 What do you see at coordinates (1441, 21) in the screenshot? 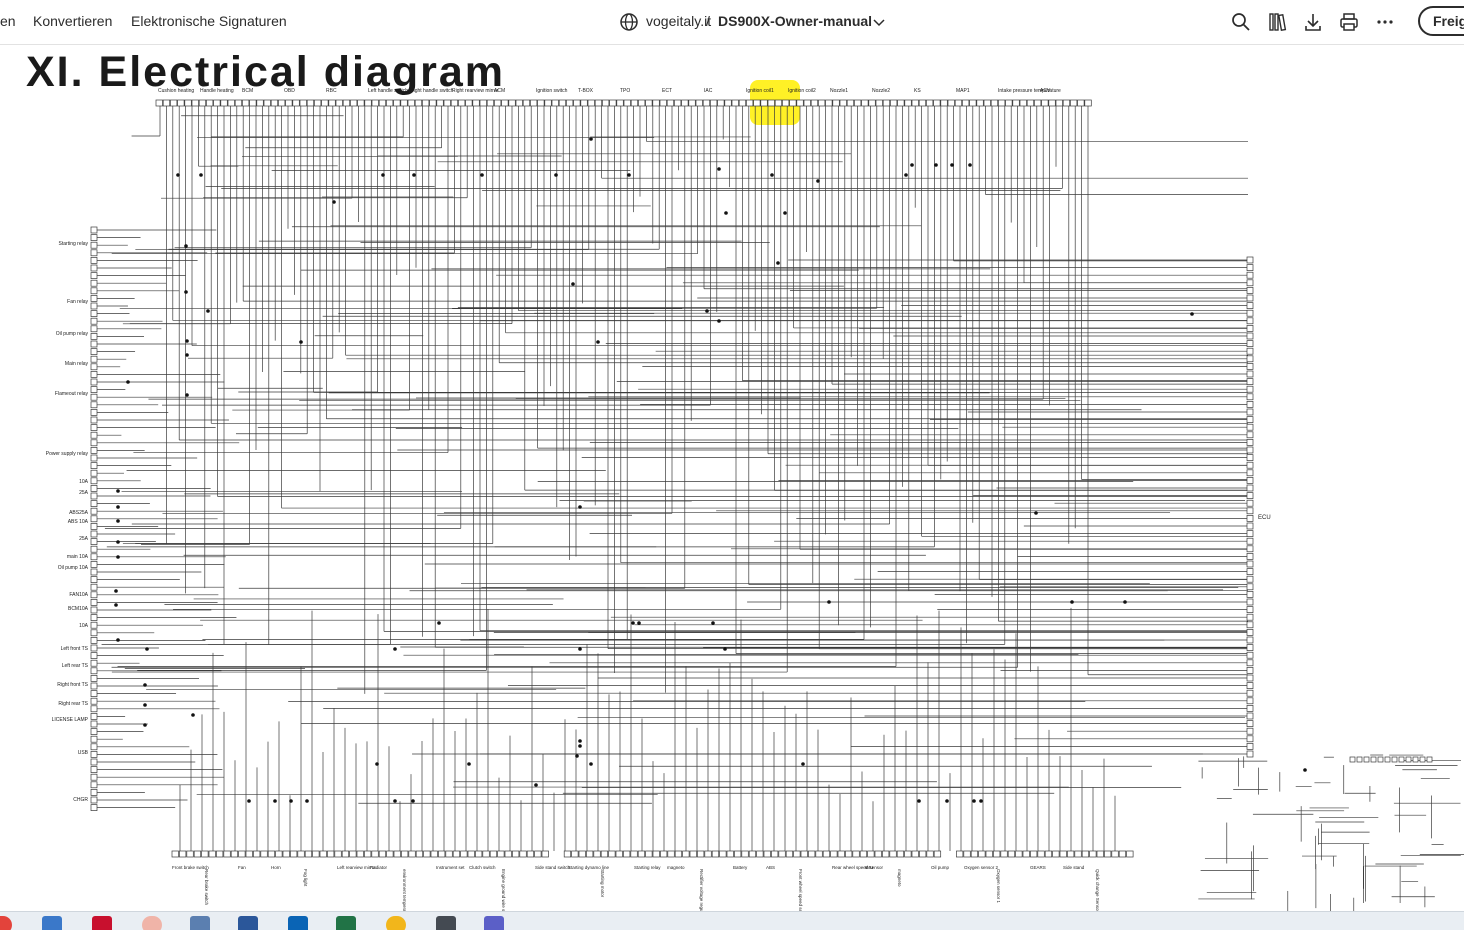
I see `share-button: Freigeben` at bounding box center [1441, 21].